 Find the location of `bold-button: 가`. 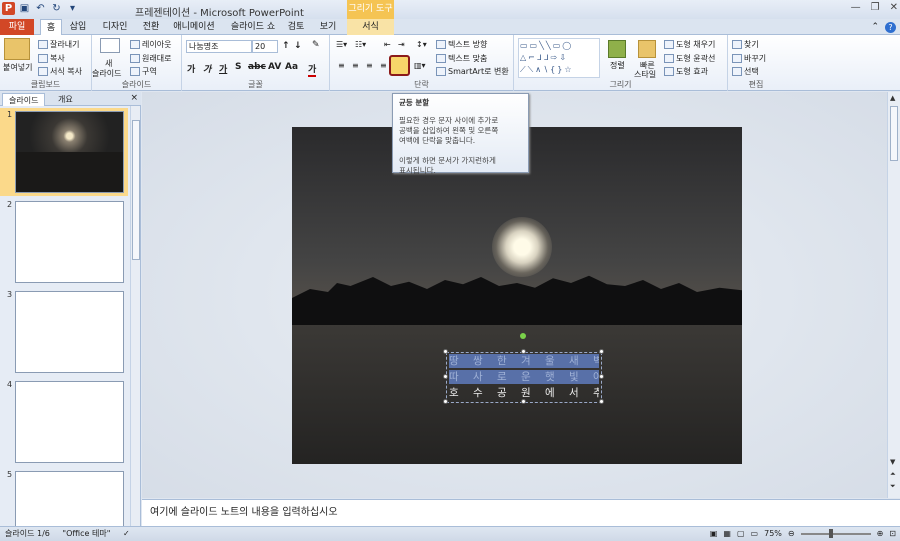

bold-button: 가 is located at coordinates (191, 68).